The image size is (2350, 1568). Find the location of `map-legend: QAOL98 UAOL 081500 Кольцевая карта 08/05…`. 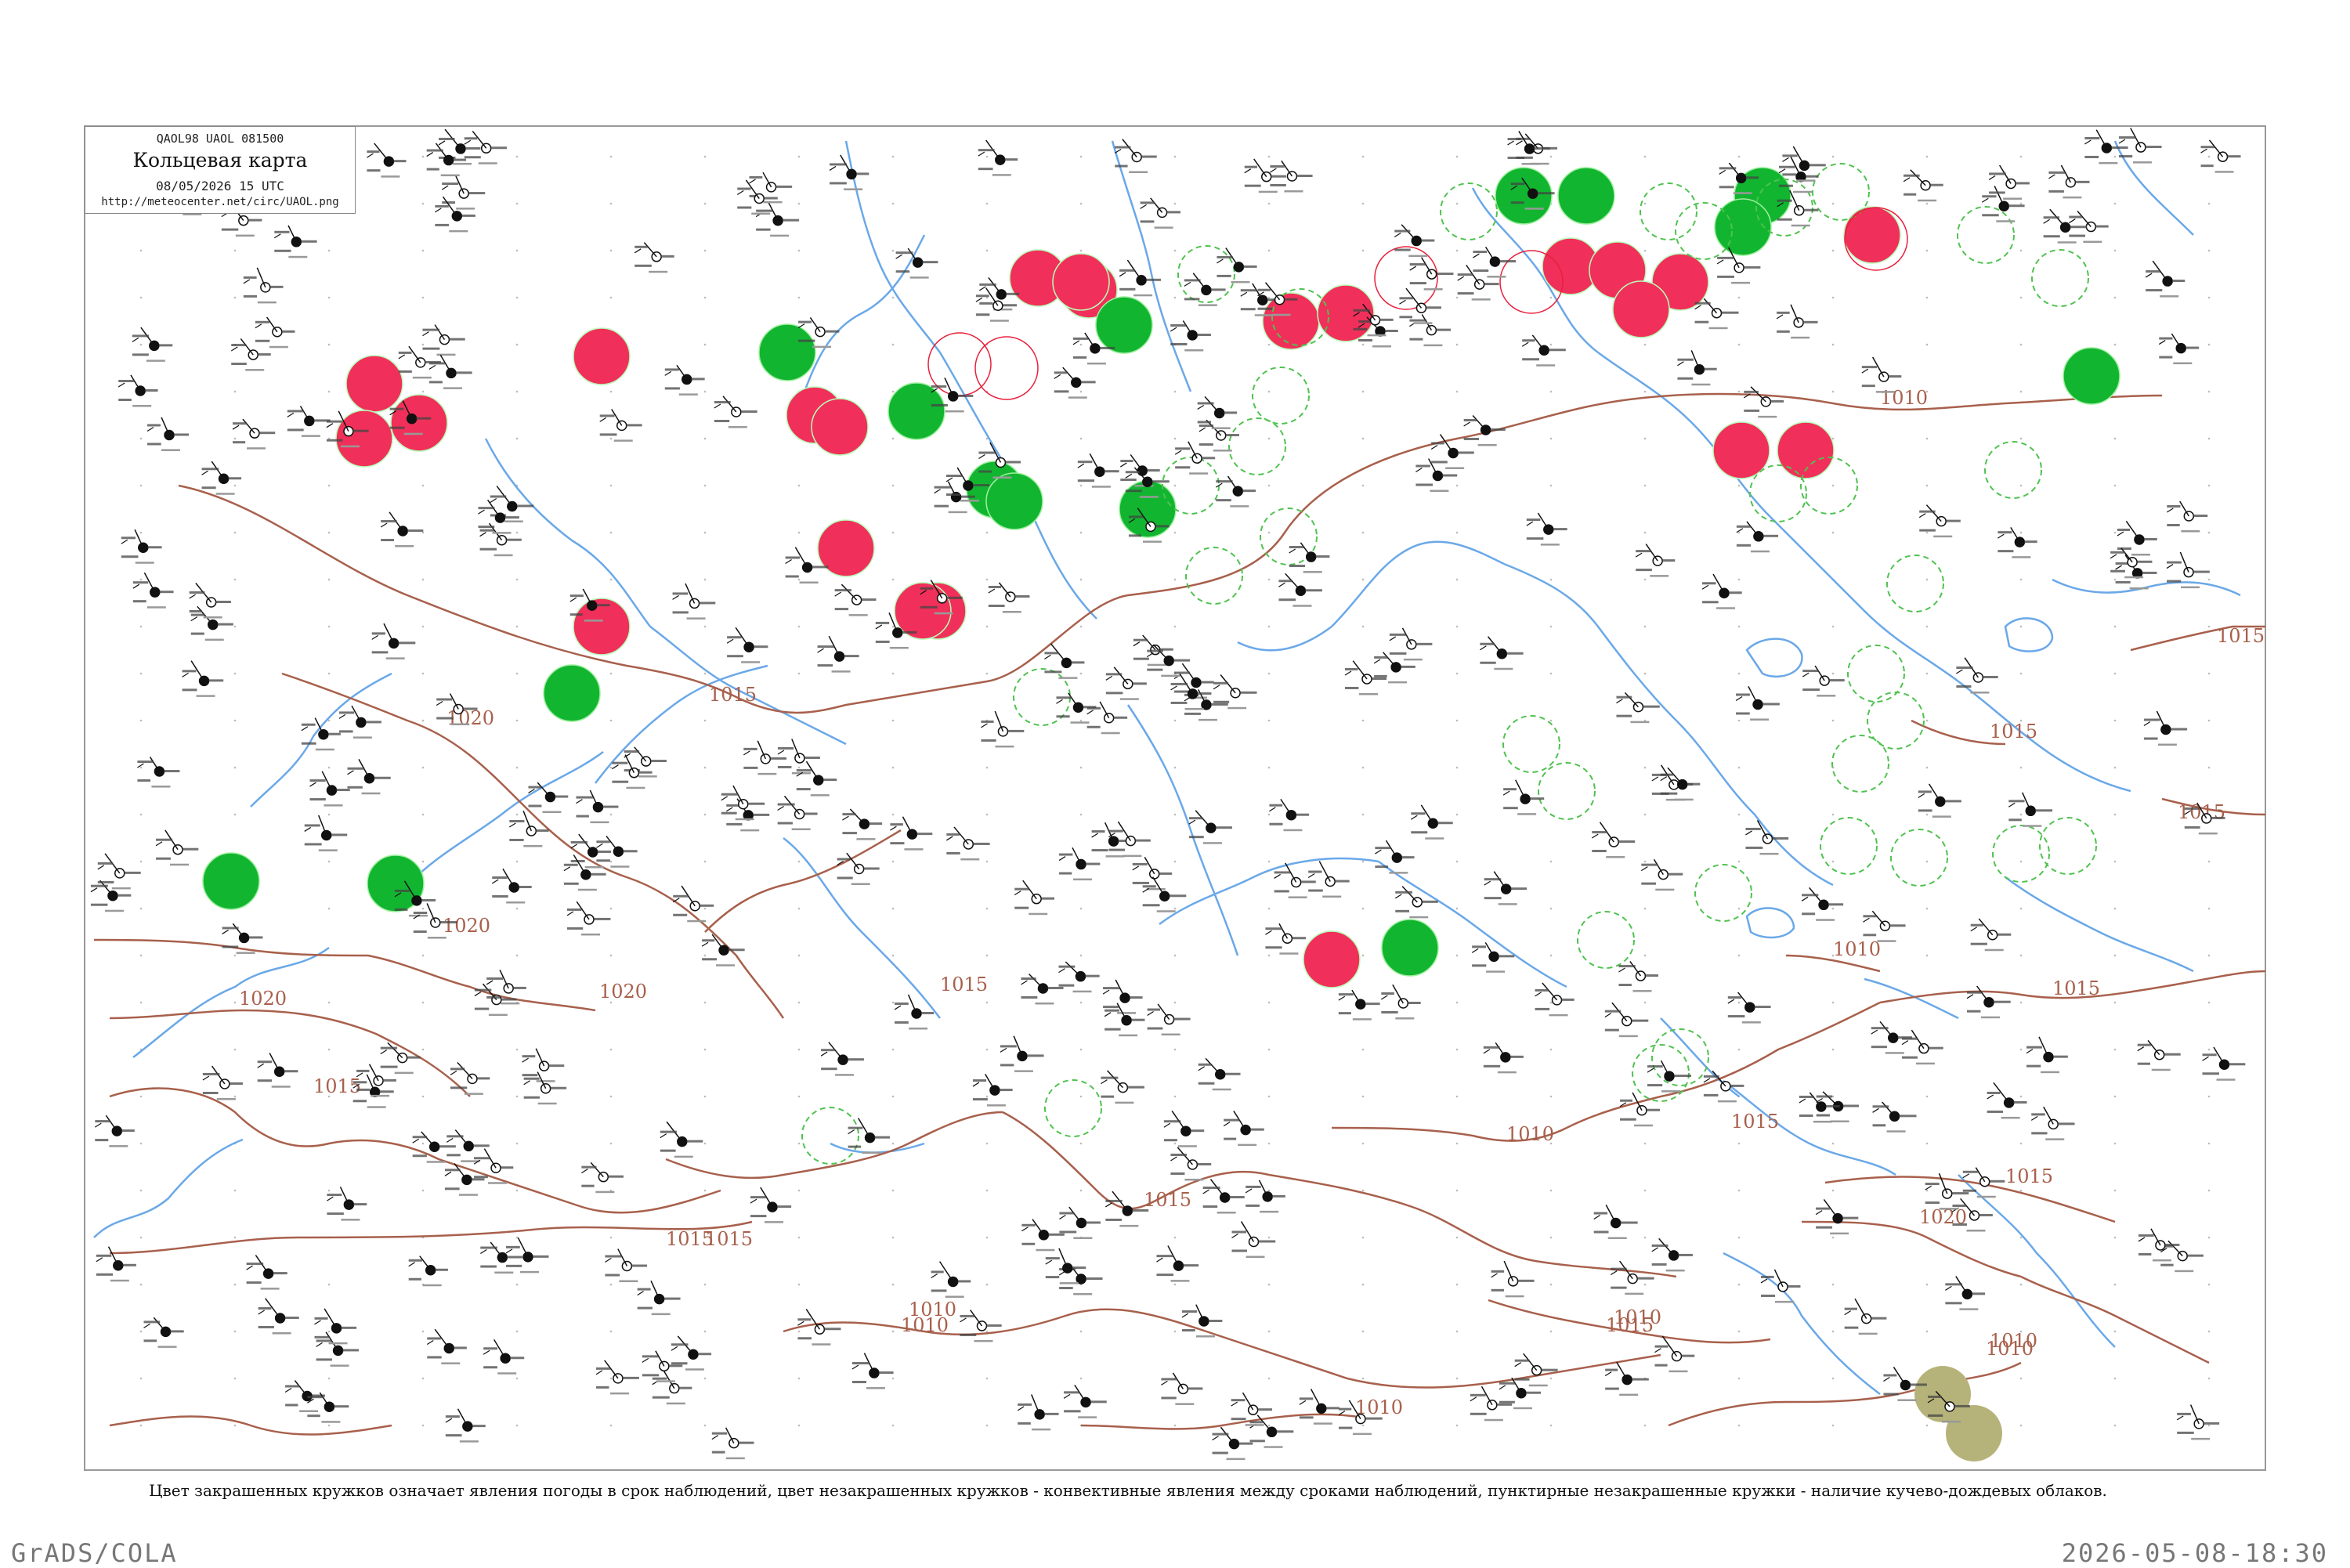

map-legend: QAOL98 UAOL 081500 Кольцевая карта 08/05… is located at coordinates (220, 170).